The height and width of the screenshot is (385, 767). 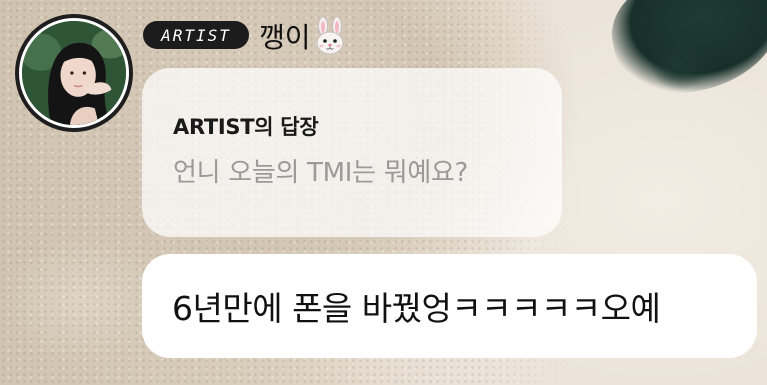 What do you see at coordinates (416, 308) in the screenshot?
I see `message-text: 6년만에 폰을 바꿨엉ㅋㅋㅋㅋㅋ오예` at bounding box center [416, 308].